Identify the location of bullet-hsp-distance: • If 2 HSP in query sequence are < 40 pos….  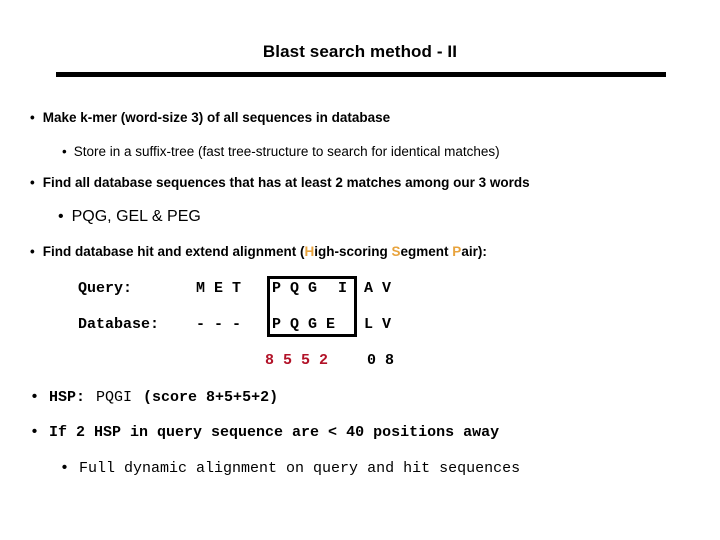
(264, 432).